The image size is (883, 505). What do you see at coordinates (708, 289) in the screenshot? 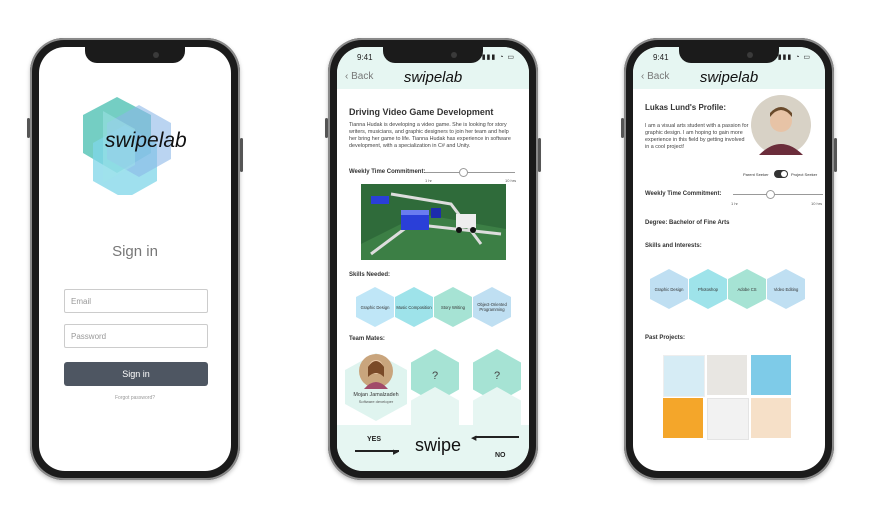
I see `skill-badge: Photoshop` at bounding box center [708, 289].